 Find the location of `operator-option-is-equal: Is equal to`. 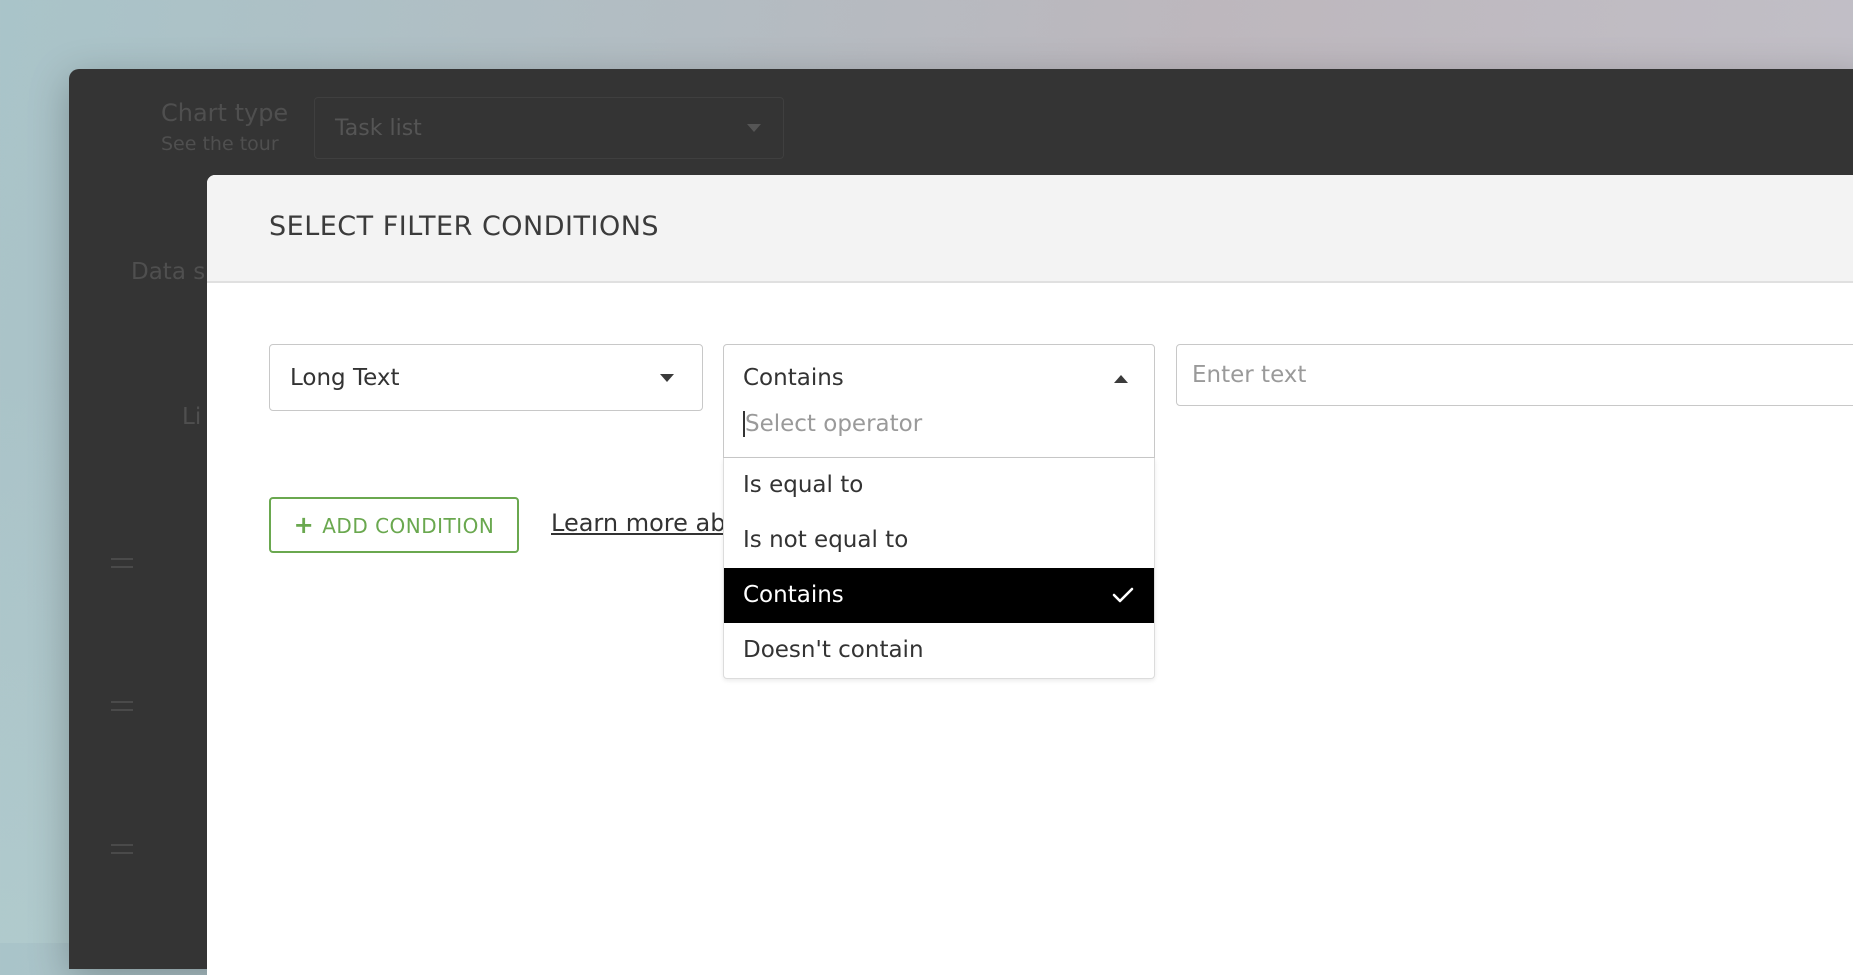

operator-option-is-equal: Is equal to is located at coordinates (939, 485).